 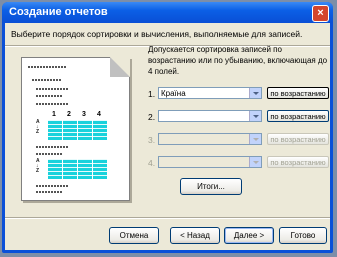 I want to click on title-bar: Создание отчетов ×, so click(x=167, y=12).